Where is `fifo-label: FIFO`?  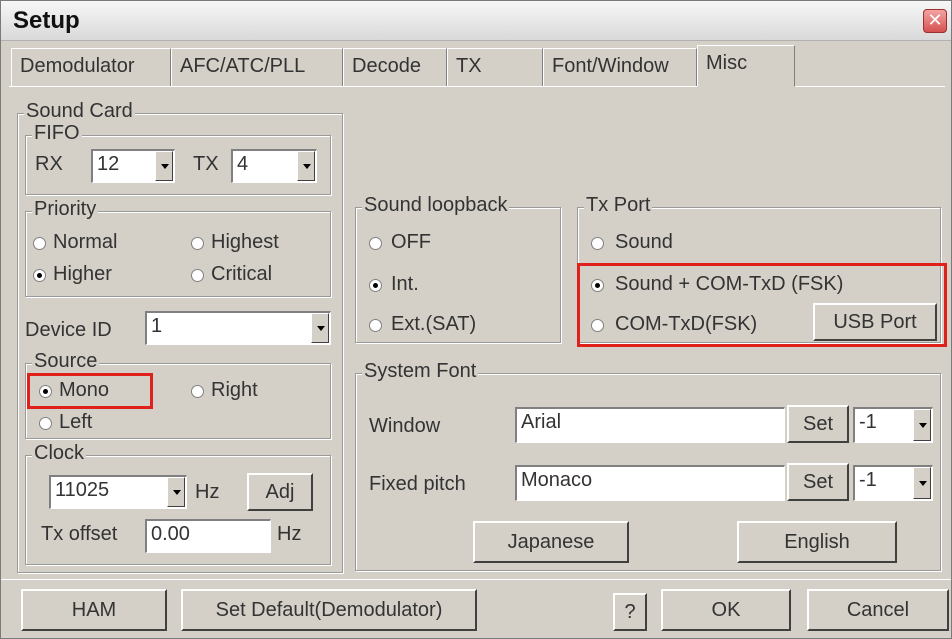 fifo-label: FIFO is located at coordinates (57, 133).